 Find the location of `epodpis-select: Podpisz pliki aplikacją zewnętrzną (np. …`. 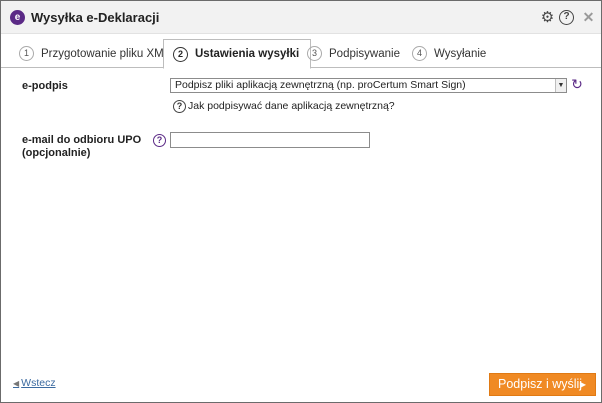

epodpis-select: Podpisz pliki aplikacją zewnętrzną (np. … is located at coordinates (368, 85).